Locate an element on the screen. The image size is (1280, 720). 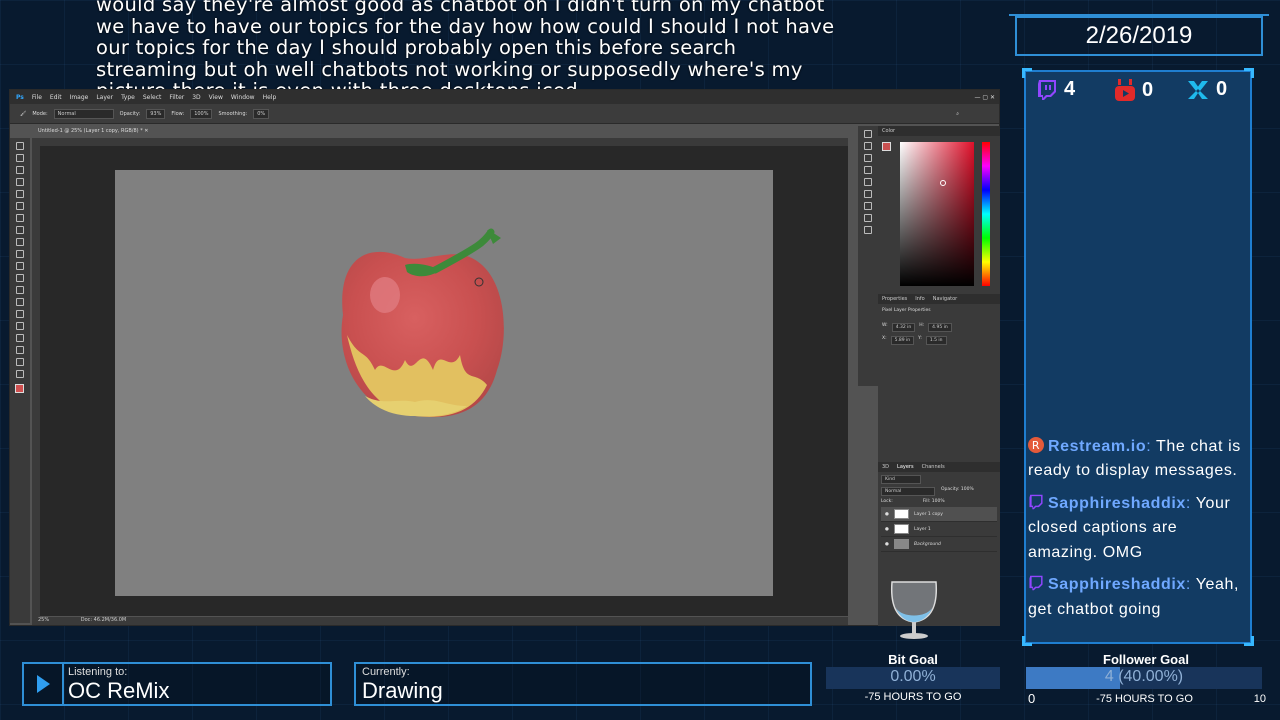
magic-wand-icon is located at coordinates (20, 182).